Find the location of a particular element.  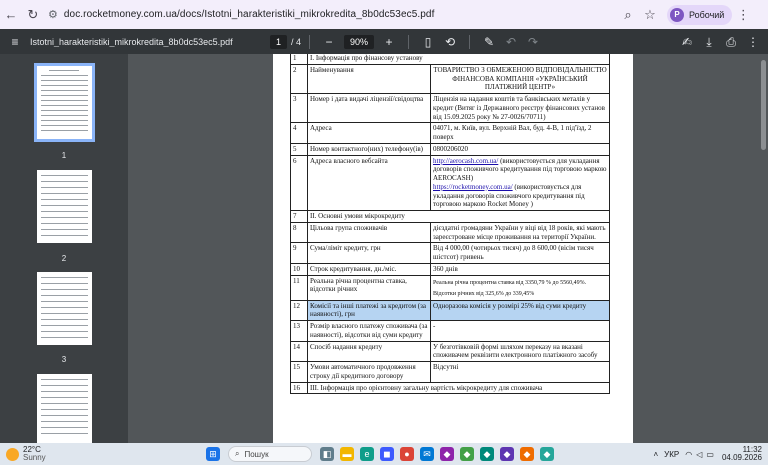

edit-sign-icon: ✍ is located at coordinates (687, 42).